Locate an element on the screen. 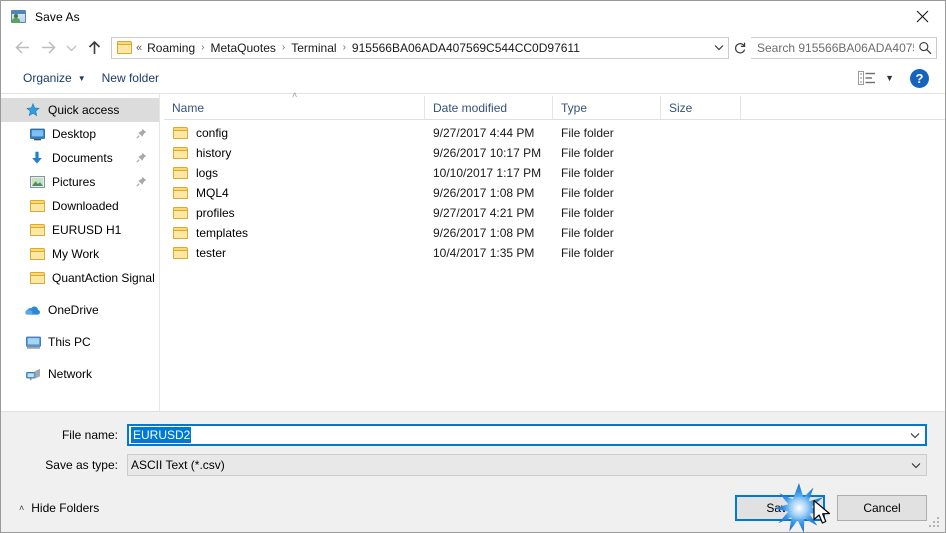 This screenshot has height=533, width=946. close-icon is located at coordinates (922, 16).